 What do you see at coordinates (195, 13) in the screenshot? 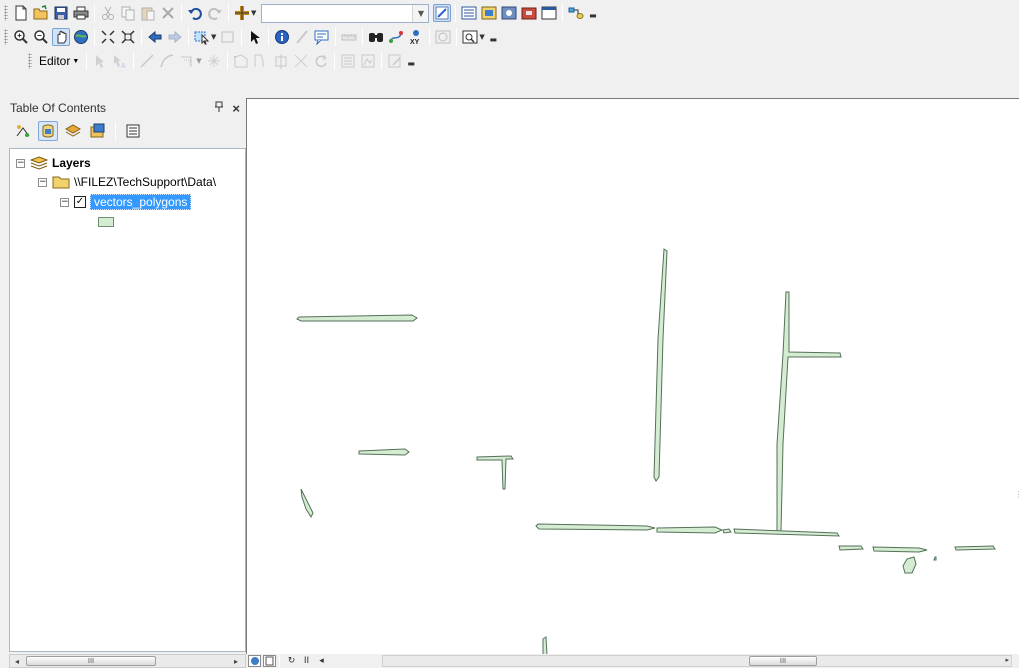
I see `undo-icon` at bounding box center [195, 13].